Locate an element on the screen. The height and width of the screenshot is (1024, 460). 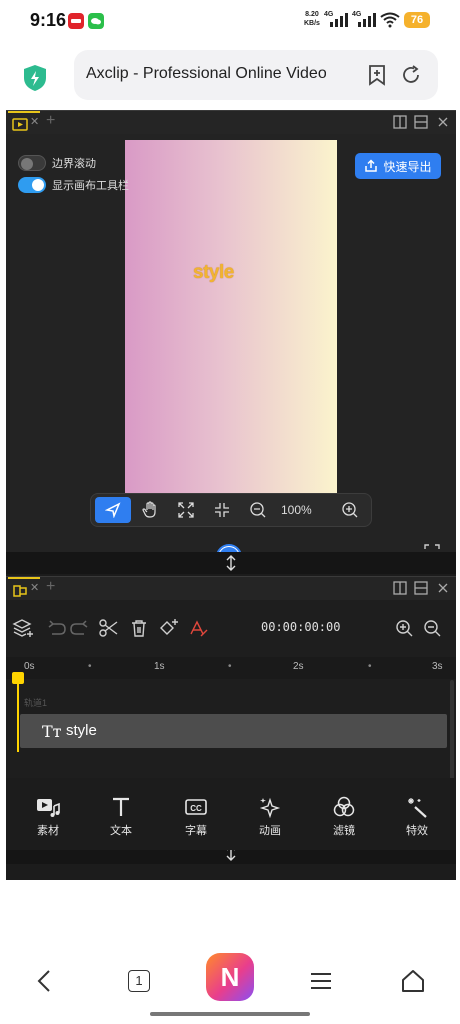
app-logo: N is located at coordinates (230, 977).